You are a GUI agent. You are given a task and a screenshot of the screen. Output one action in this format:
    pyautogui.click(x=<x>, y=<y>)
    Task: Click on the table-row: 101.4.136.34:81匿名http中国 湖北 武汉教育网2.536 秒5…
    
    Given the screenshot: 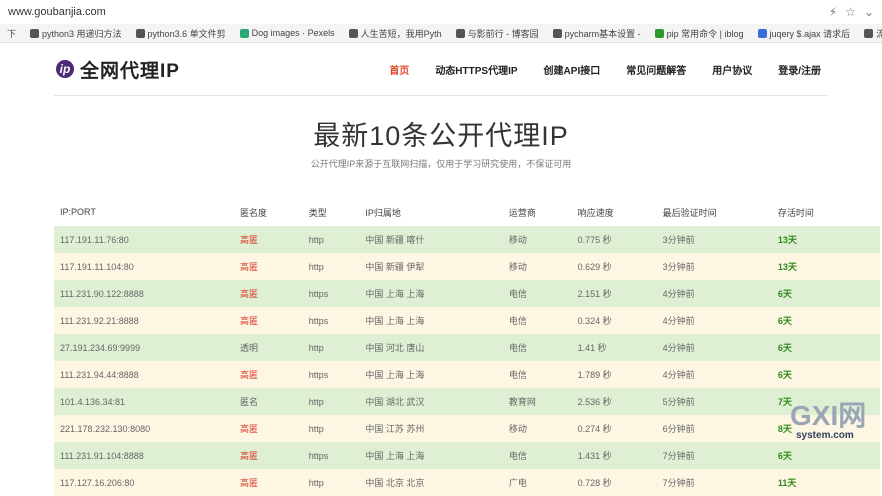 What is the action you would take?
    pyautogui.click(x=467, y=401)
    